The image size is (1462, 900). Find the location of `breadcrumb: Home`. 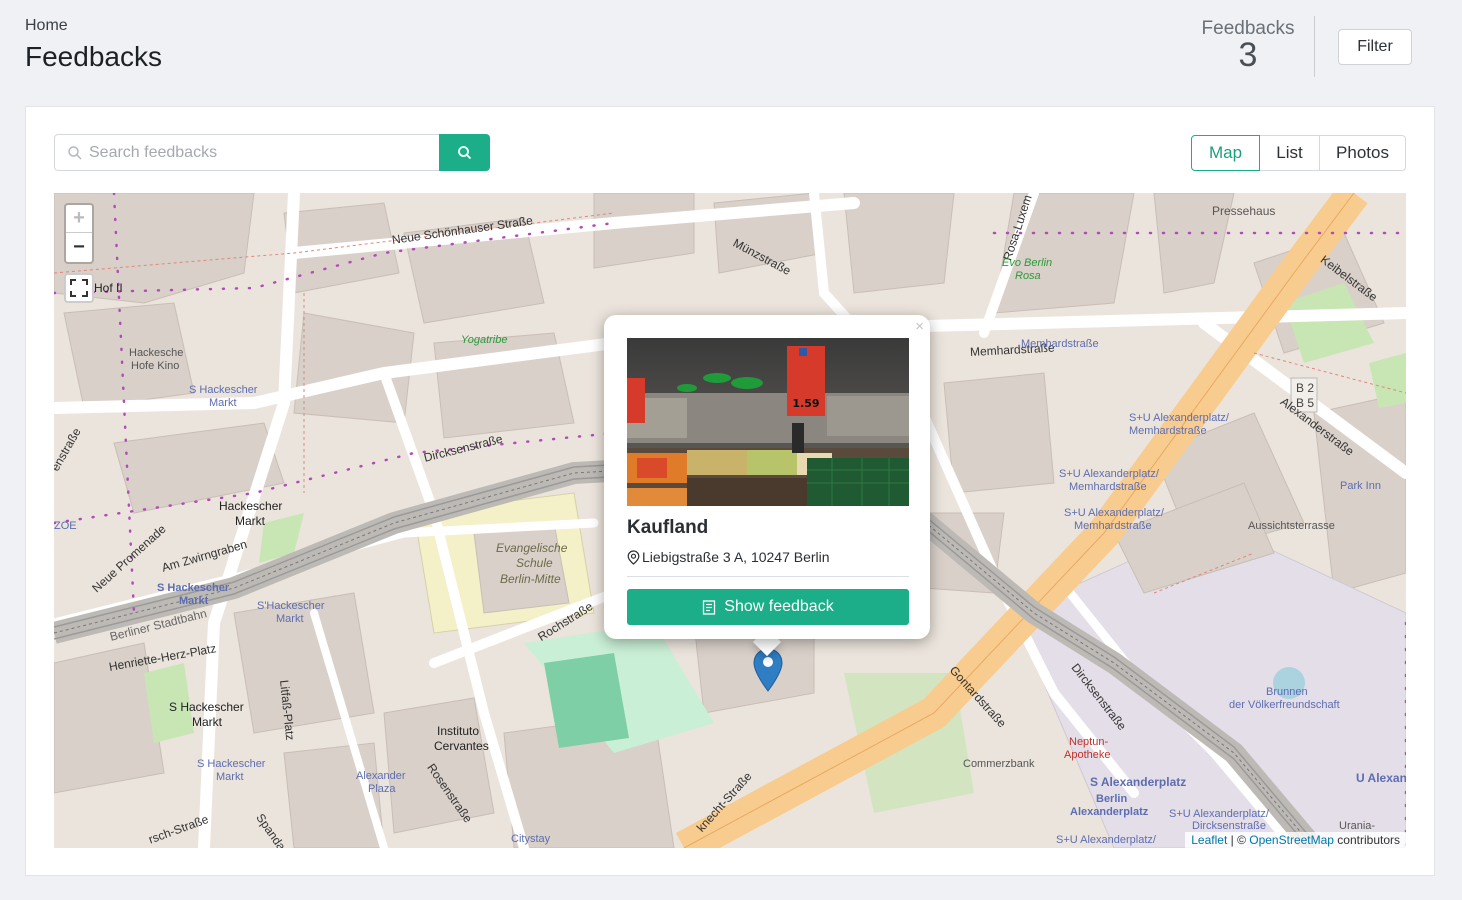

breadcrumb: Home is located at coordinates (46, 26).